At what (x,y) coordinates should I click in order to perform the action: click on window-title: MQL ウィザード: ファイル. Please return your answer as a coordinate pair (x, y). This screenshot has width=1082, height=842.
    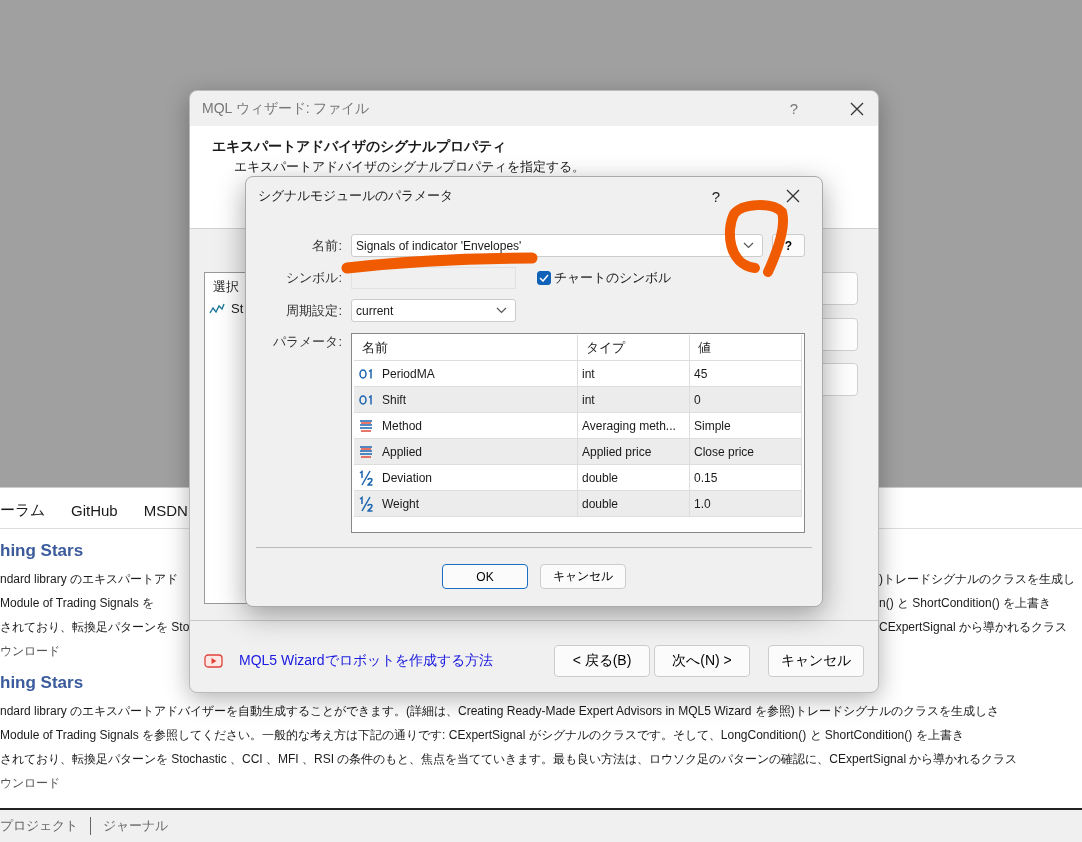
    Looking at the image, I should click on (286, 108).